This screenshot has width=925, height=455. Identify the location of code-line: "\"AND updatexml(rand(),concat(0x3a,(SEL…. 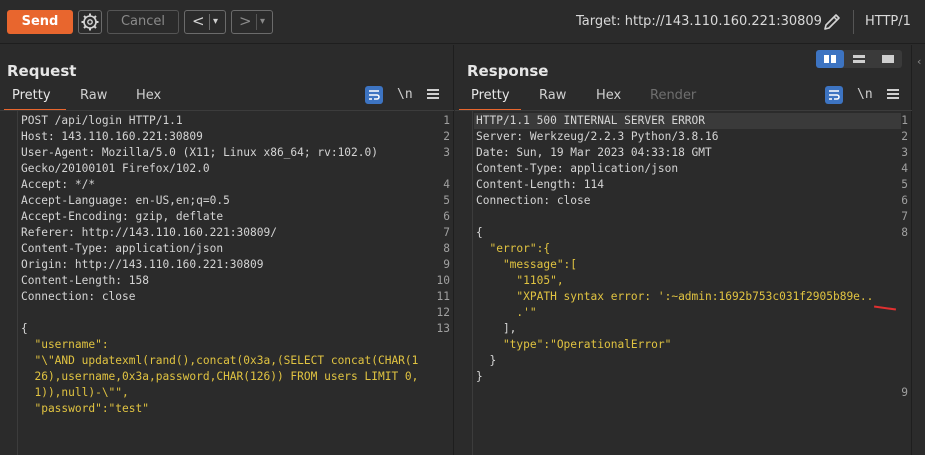
(220, 360).